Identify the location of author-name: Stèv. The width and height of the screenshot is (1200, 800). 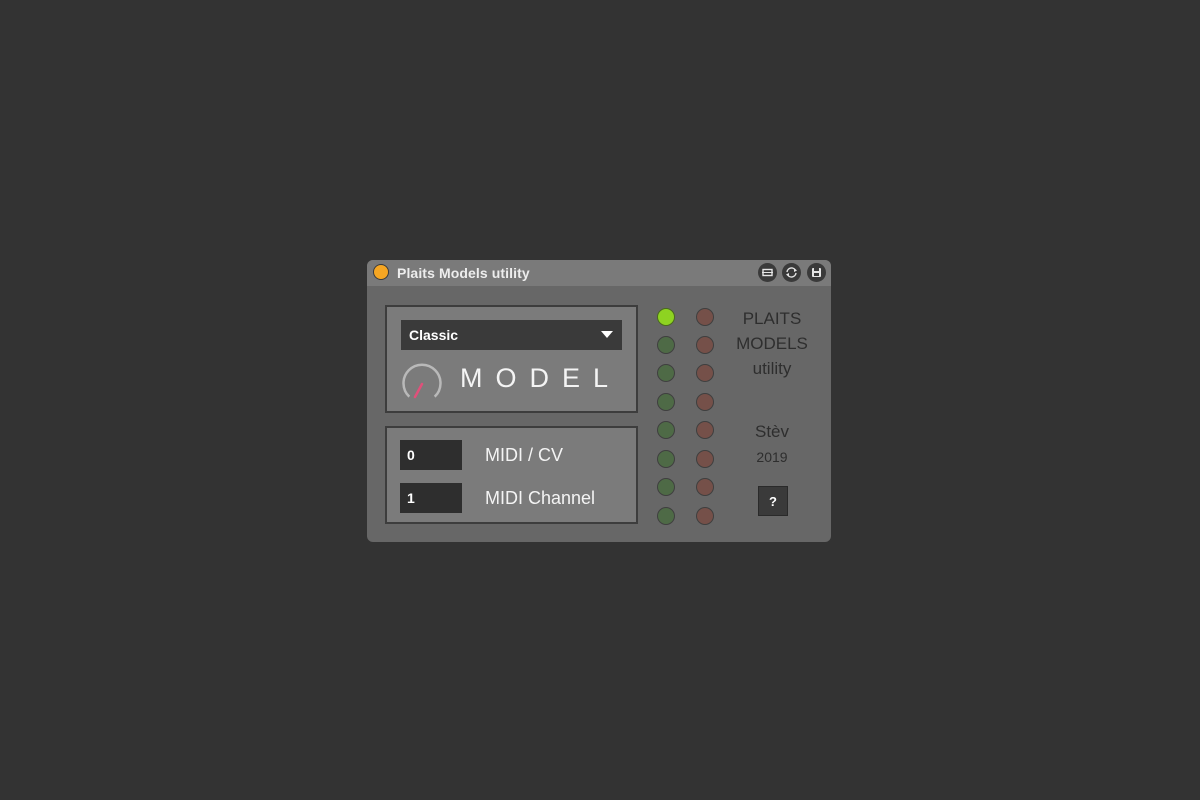
(772, 431).